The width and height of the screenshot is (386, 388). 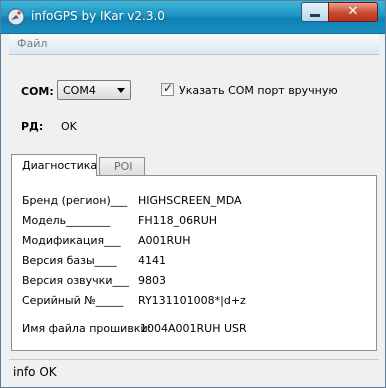 I want to click on manual-com-label: Указать COM порт вручную, so click(x=258, y=90).